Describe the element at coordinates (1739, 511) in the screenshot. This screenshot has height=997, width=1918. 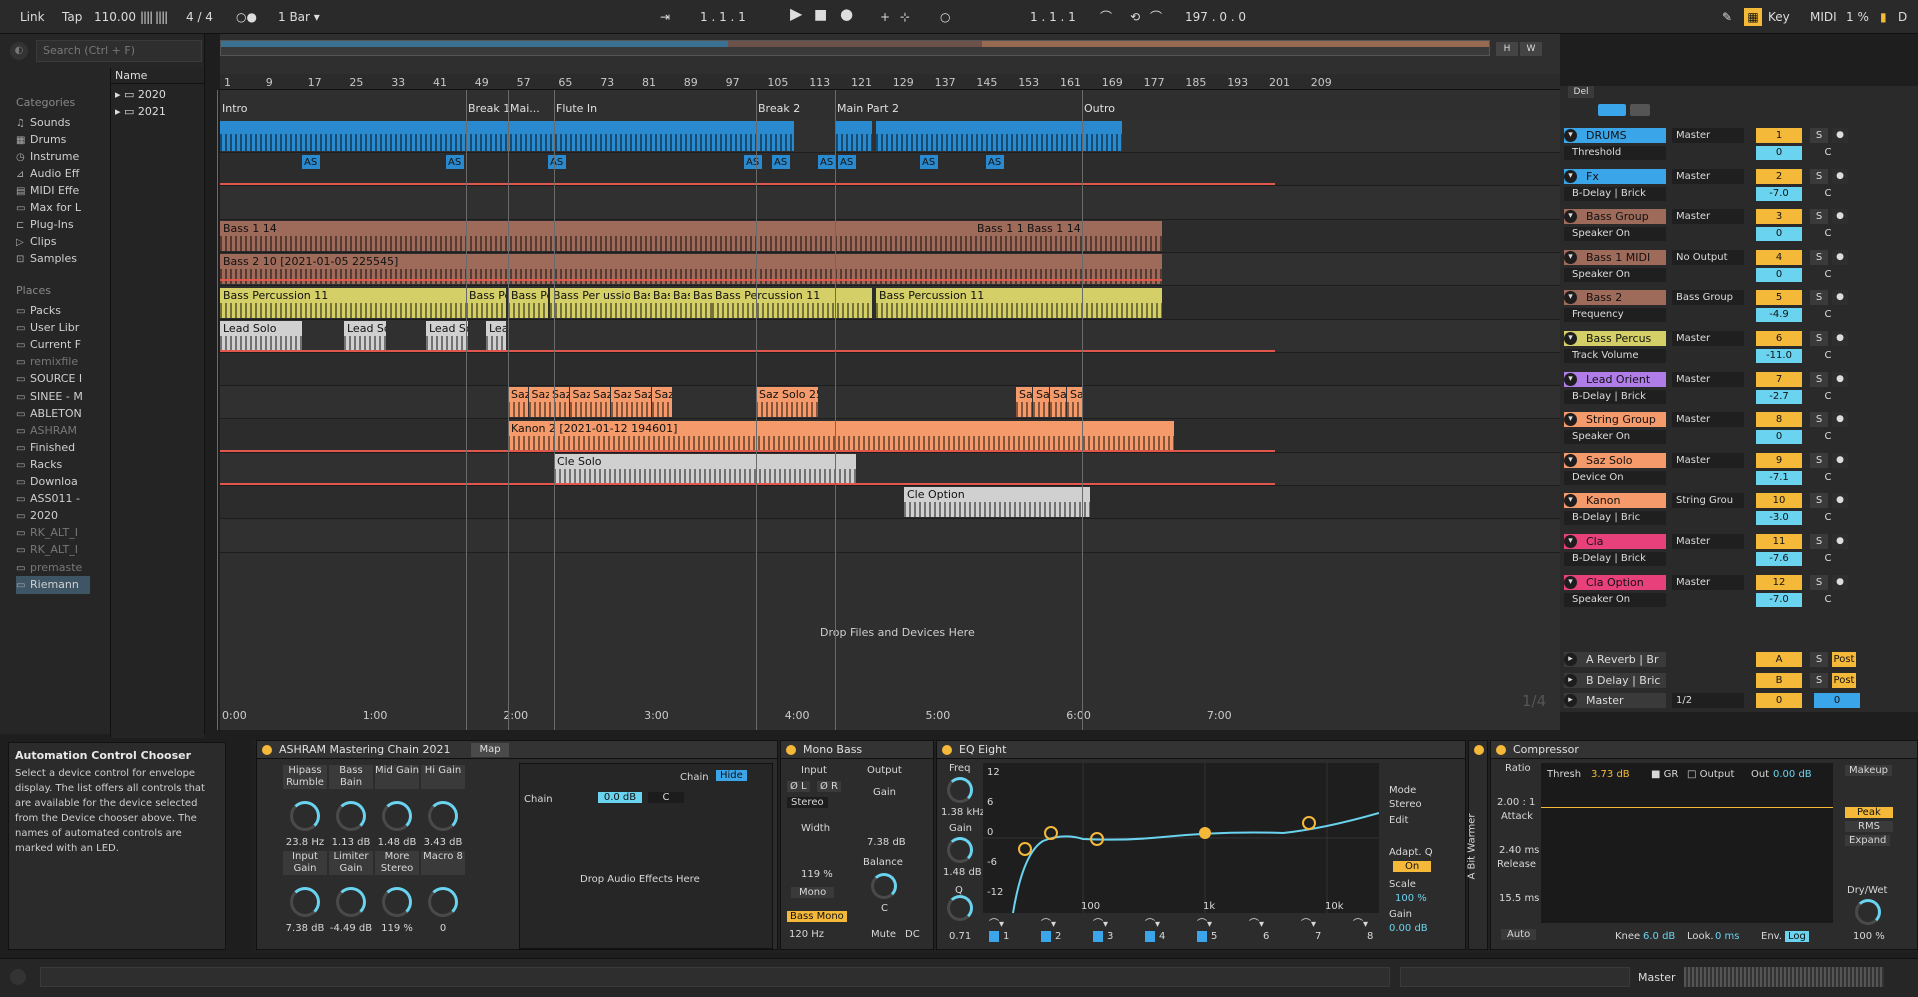
I see `track-header: Kanon ▾ B-Delay | Bric String Grou 10 -3.0 S C ●` at that location.